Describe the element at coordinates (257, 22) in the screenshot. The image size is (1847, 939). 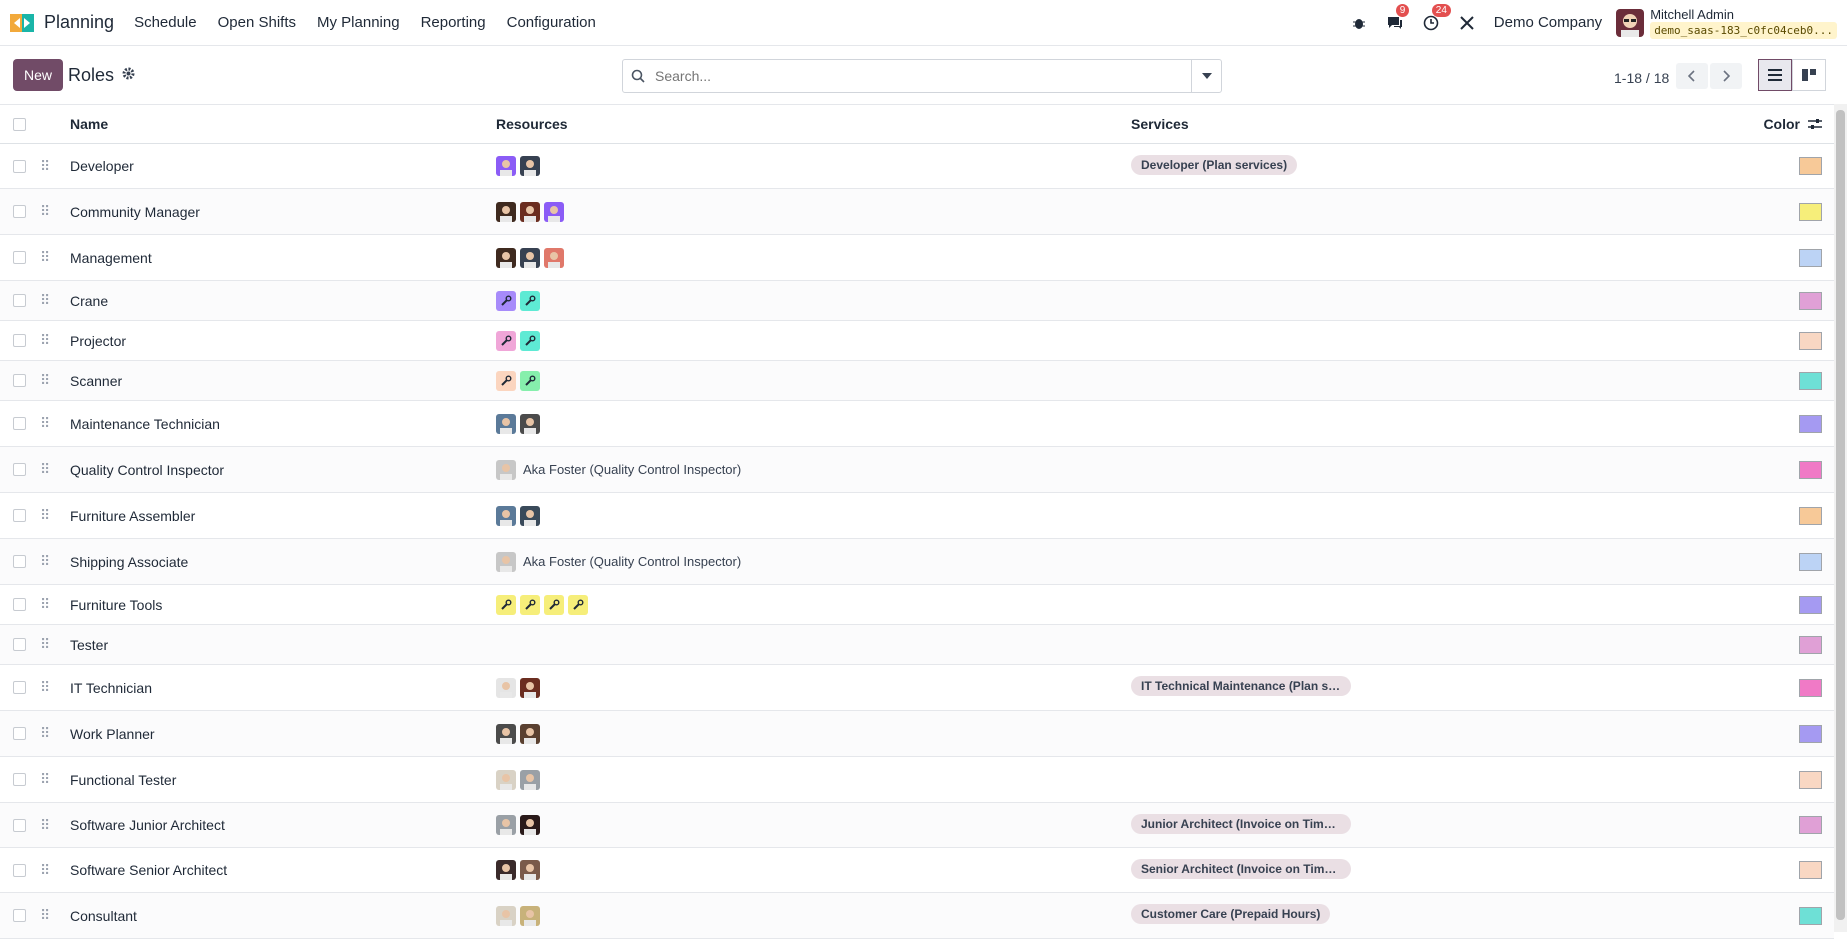
I see `menu-open-shifts: Open Shifts` at that location.